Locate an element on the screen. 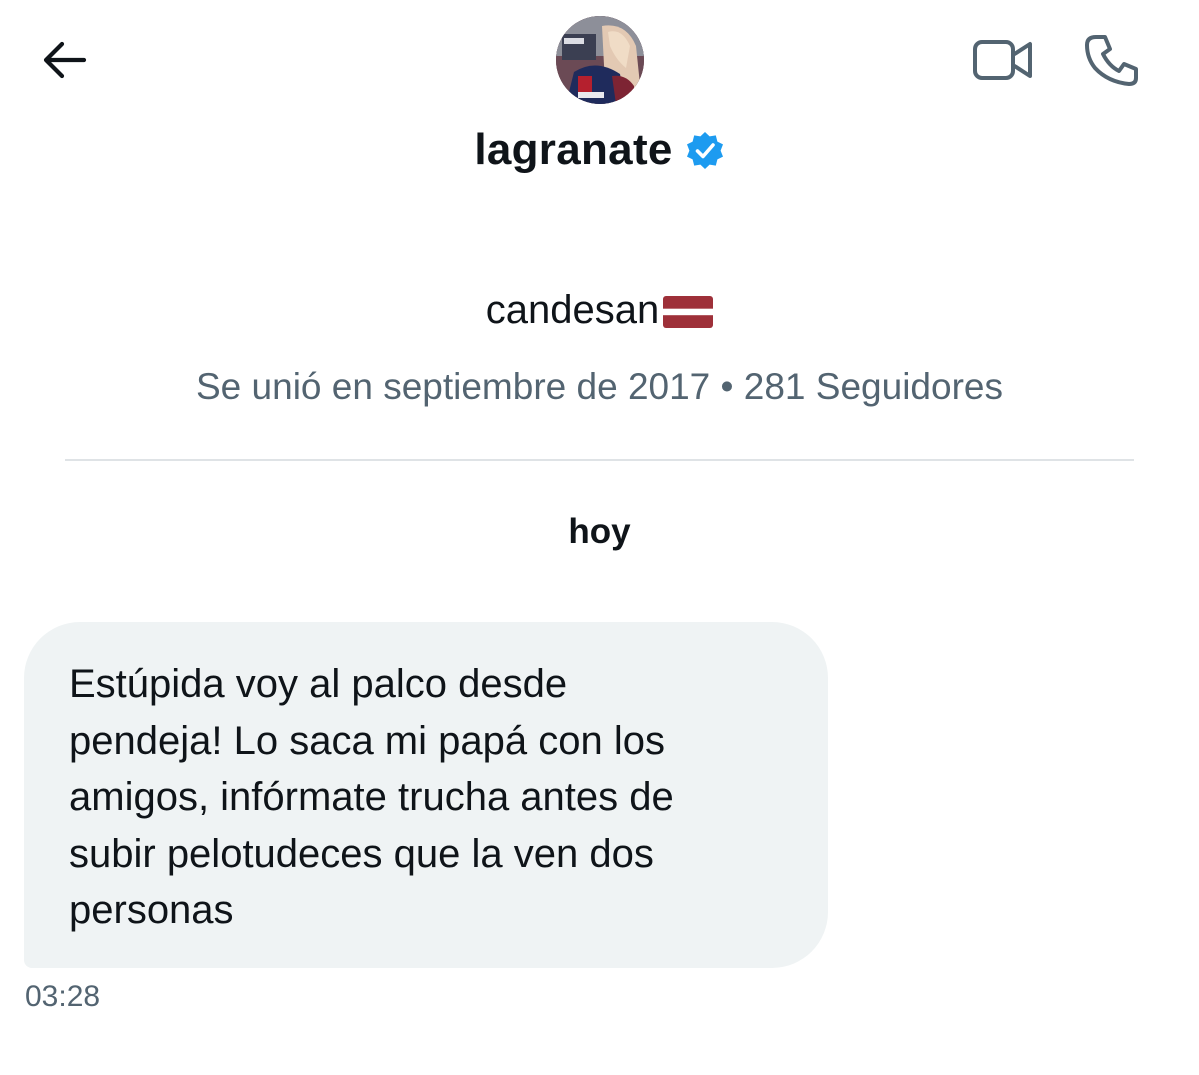 The height and width of the screenshot is (1075, 1199). verified-badge-icon is located at coordinates (705, 151).